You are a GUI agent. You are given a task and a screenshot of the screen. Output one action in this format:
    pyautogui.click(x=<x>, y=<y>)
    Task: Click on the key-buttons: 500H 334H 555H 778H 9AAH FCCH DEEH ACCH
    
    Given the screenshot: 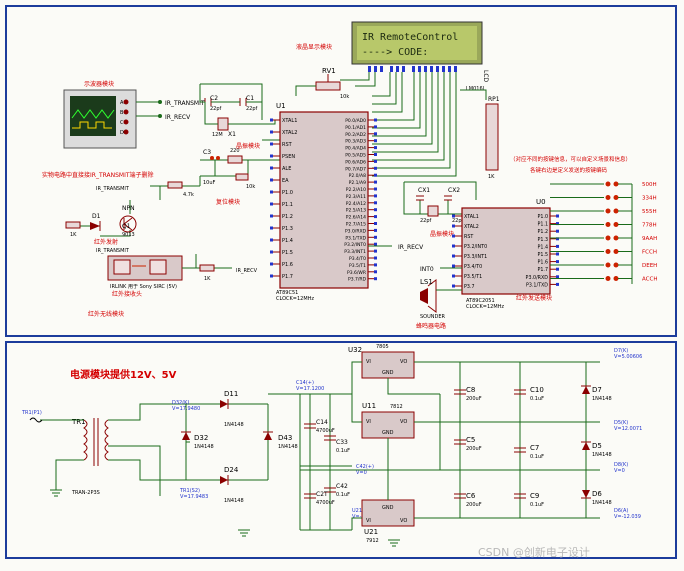 What is the action you would take?
    pyautogui.click(x=603, y=232)
    